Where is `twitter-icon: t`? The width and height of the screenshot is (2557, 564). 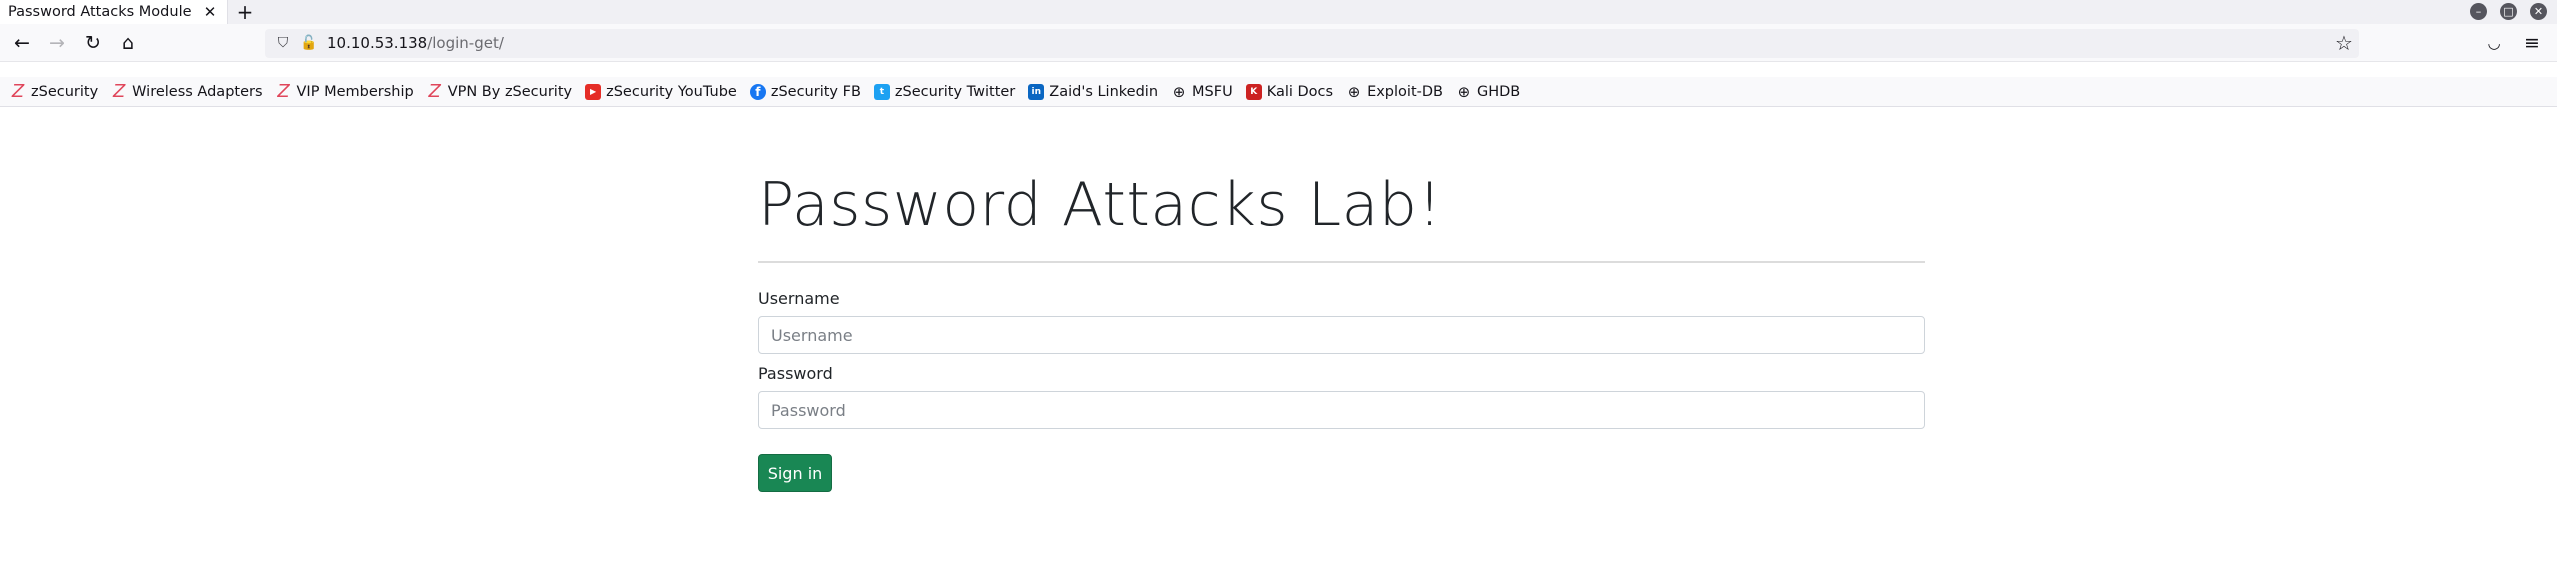 twitter-icon: t is located at coordinates (881, 91).